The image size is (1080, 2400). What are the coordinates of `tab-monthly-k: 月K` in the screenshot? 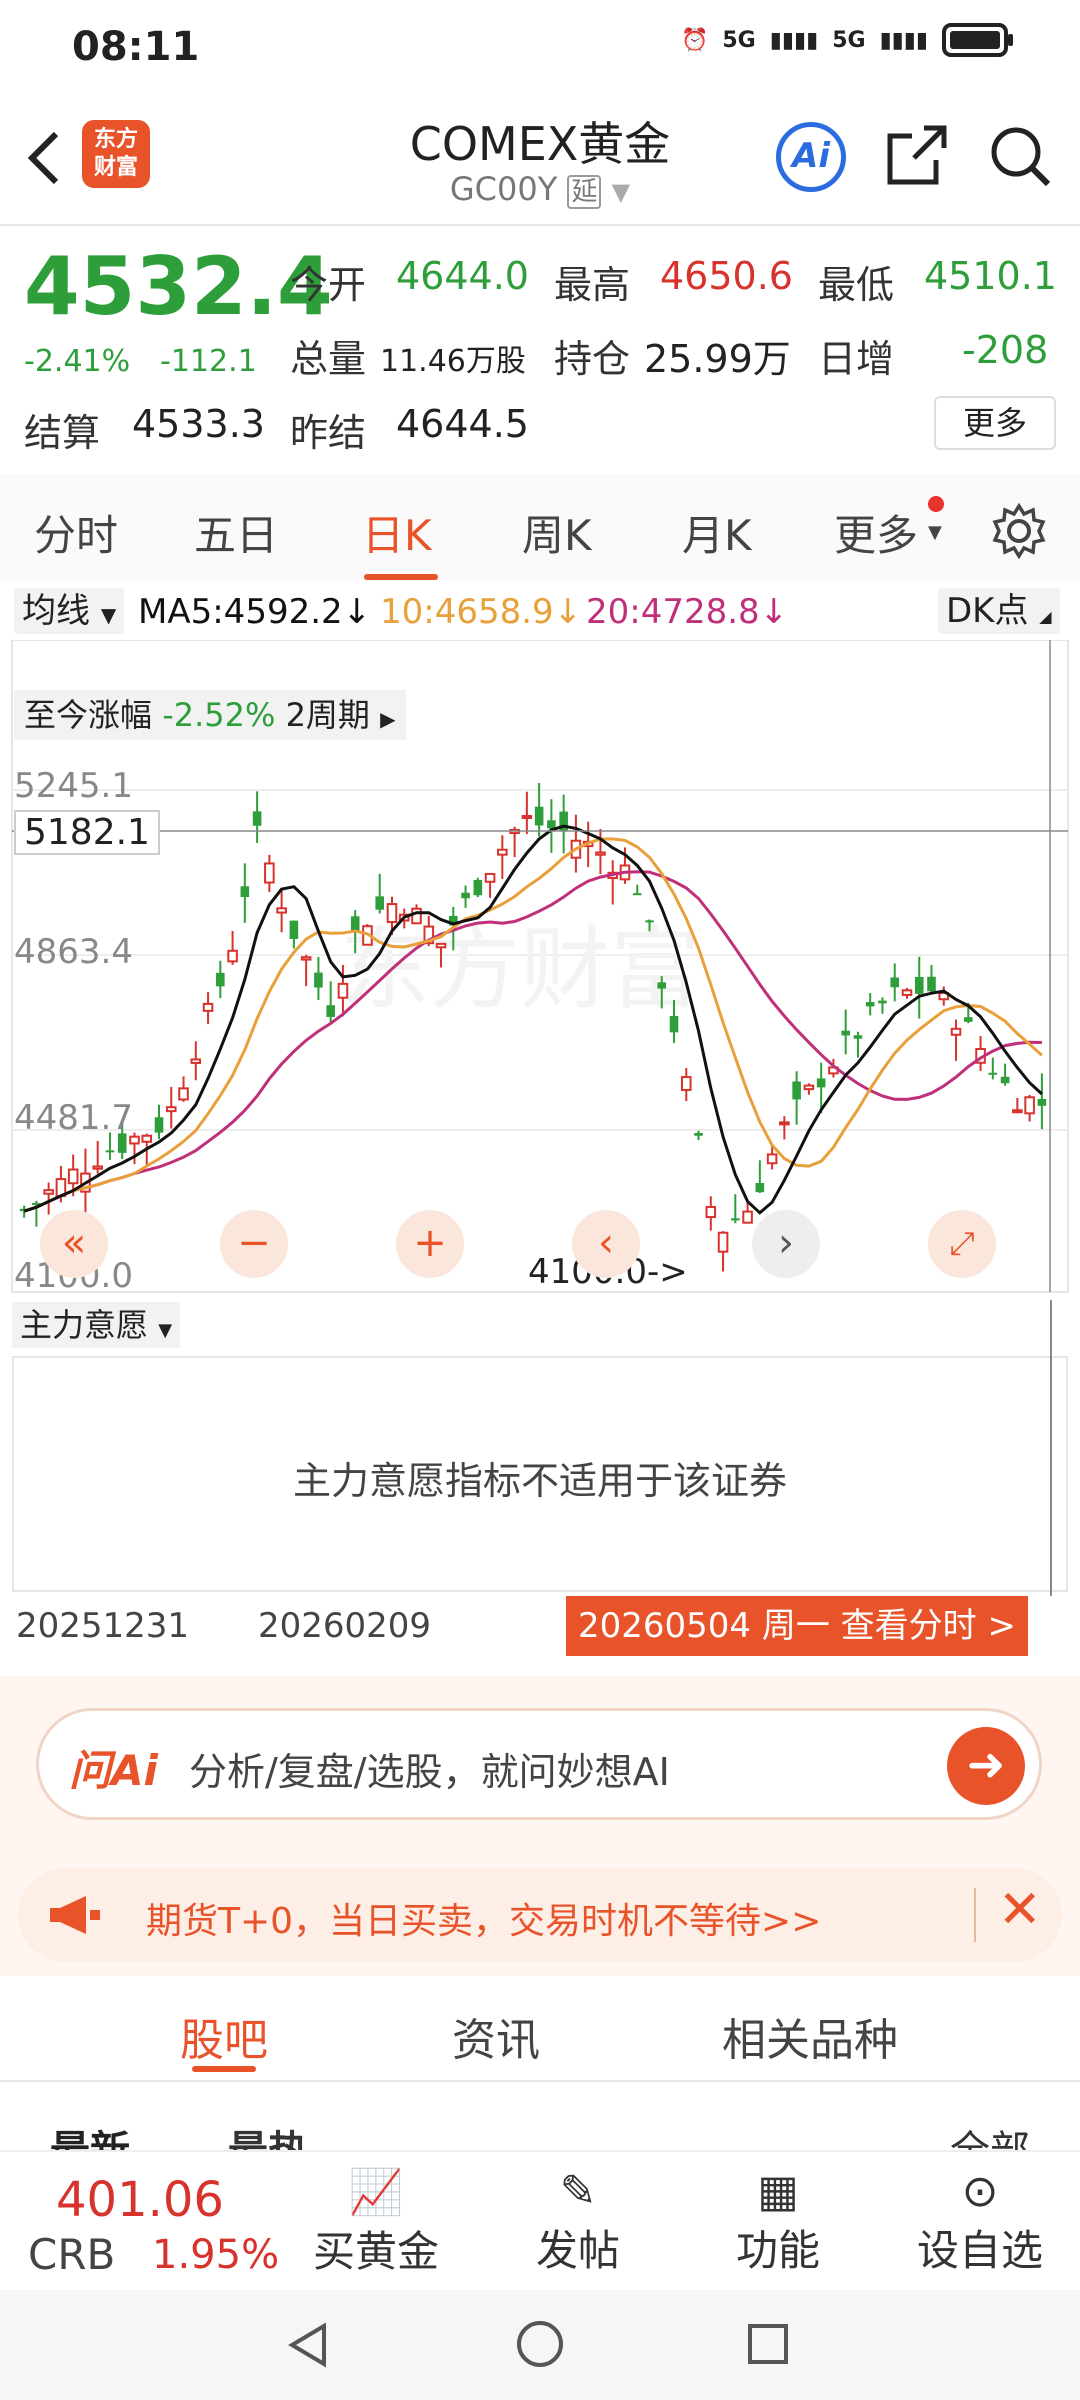 It's located at (717, 532).